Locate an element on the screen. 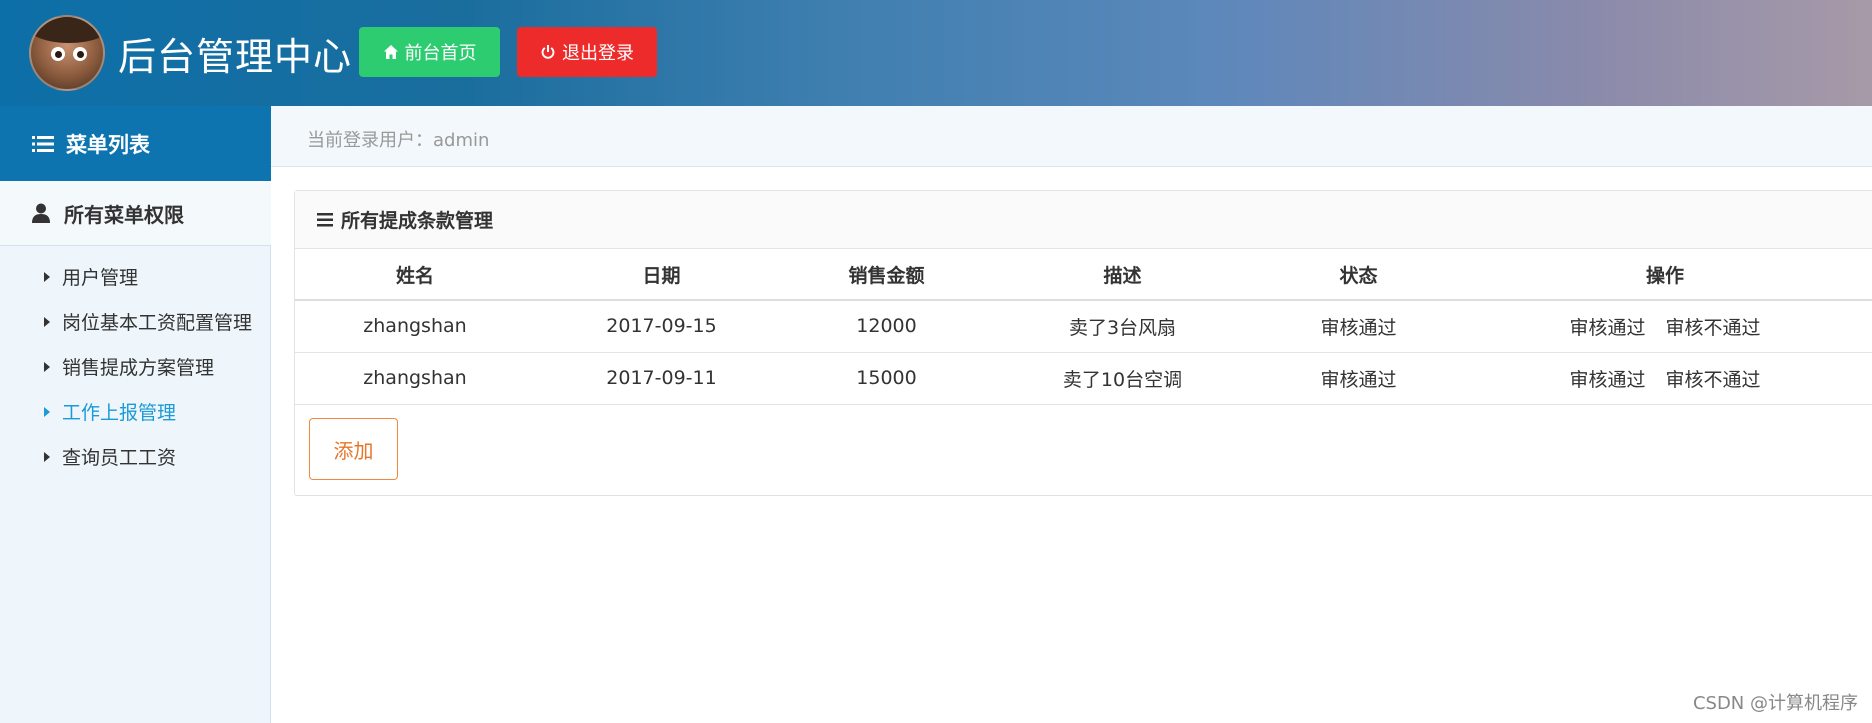  menu-group-label: 所有菜单权限 is located at coordinates (124, 214).